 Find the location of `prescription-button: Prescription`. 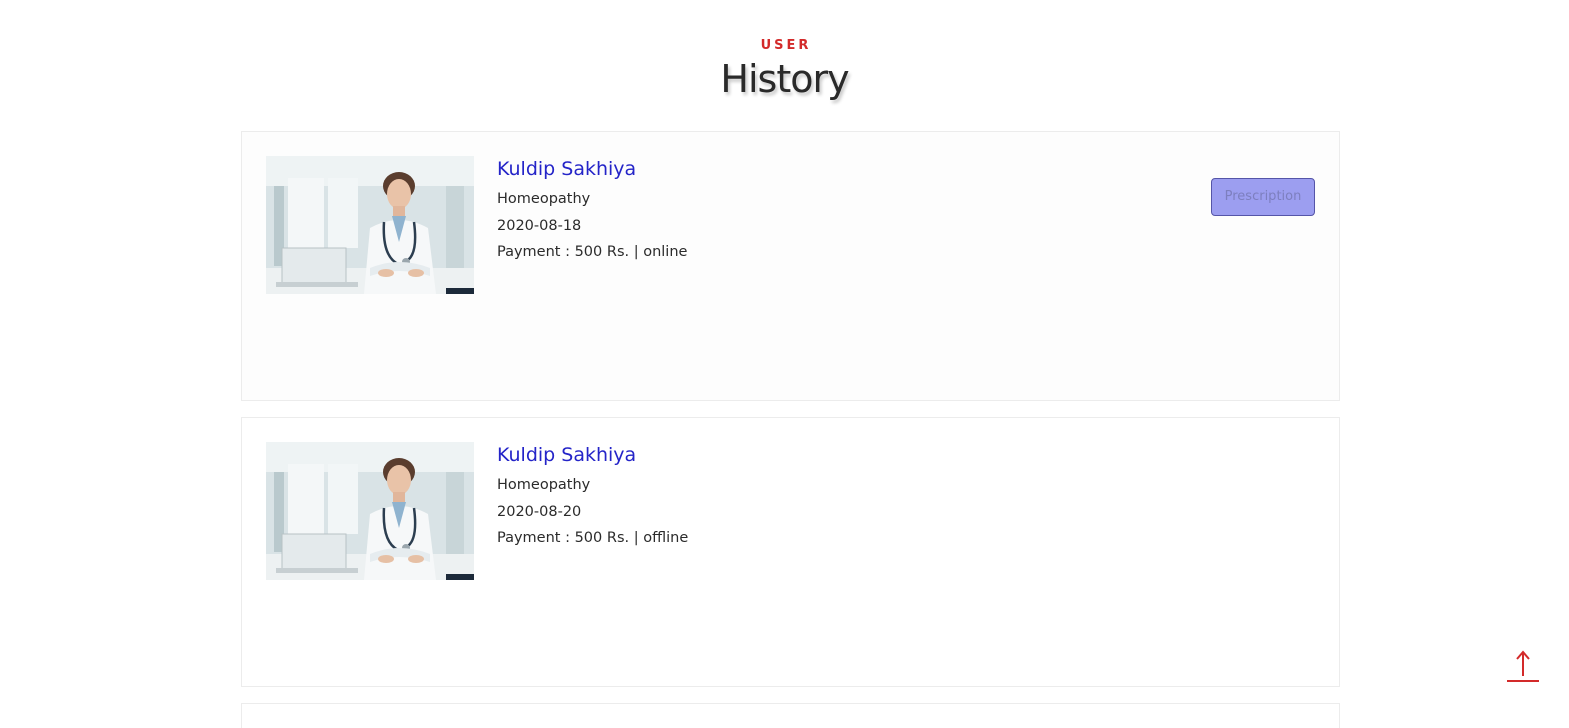

prescription-button: Prescription is located at coordinates (1263, 197).